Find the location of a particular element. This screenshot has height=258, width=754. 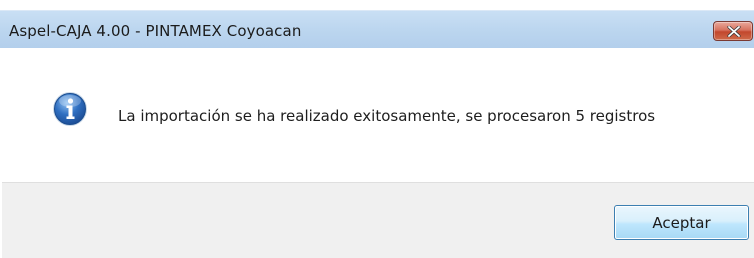

close-icon is located at coordinates (734, 31).